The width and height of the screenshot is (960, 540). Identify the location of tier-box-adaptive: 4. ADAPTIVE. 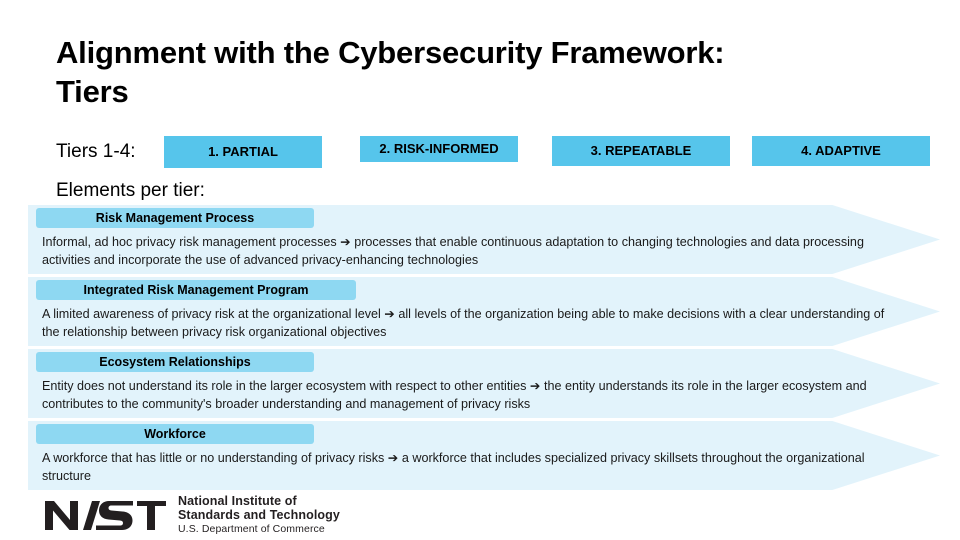
(841, 151).